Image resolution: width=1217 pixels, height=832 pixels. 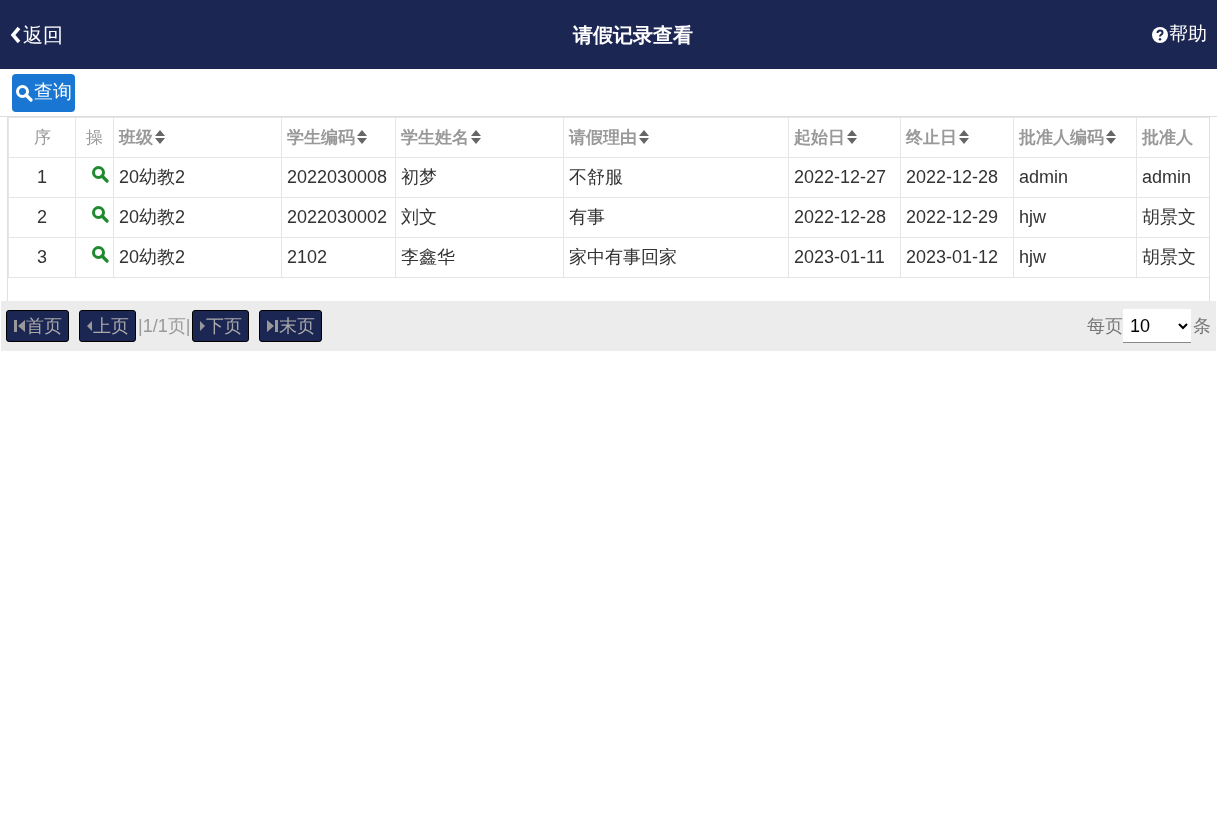 I want to click on per-page-label: 每页, so click(x=1105, y=326).